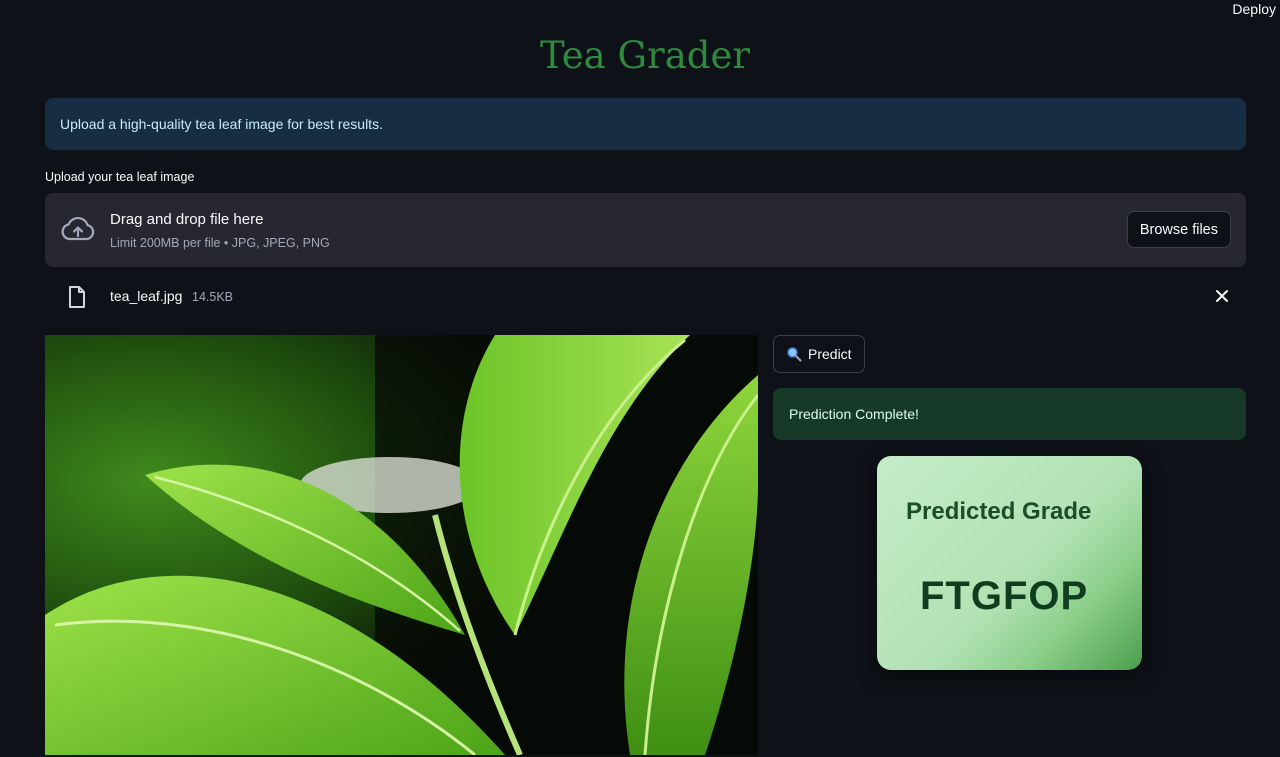 This screenshot has width=1280, height=757. Describe the element at coordinates (830, 354) in the screenshot. I see `predict-button-label: Predict` at that location.